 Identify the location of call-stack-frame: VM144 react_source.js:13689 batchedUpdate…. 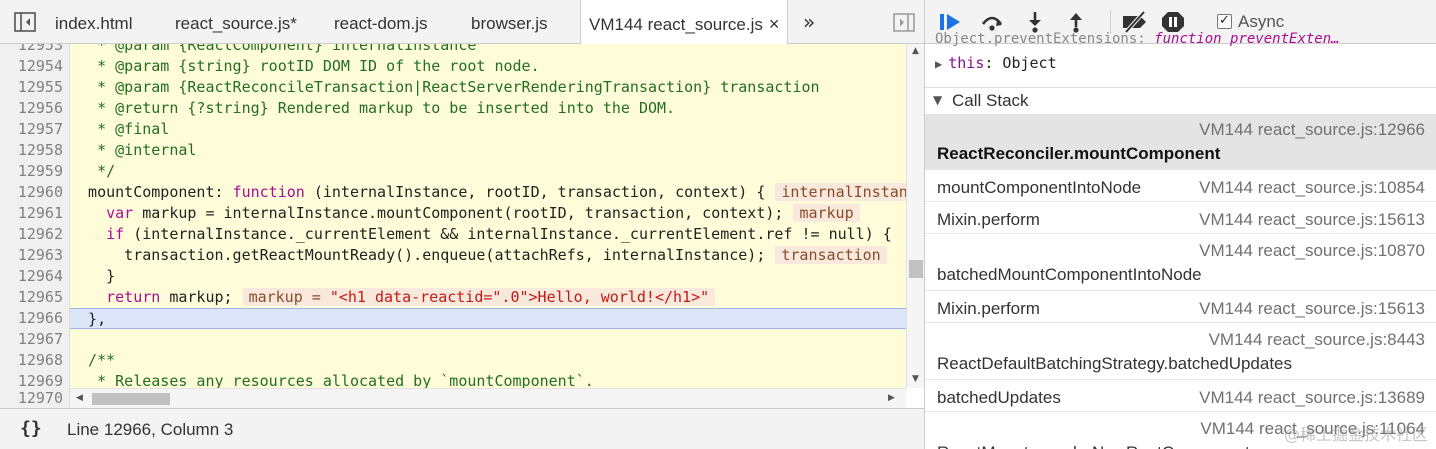
(1180, 396).